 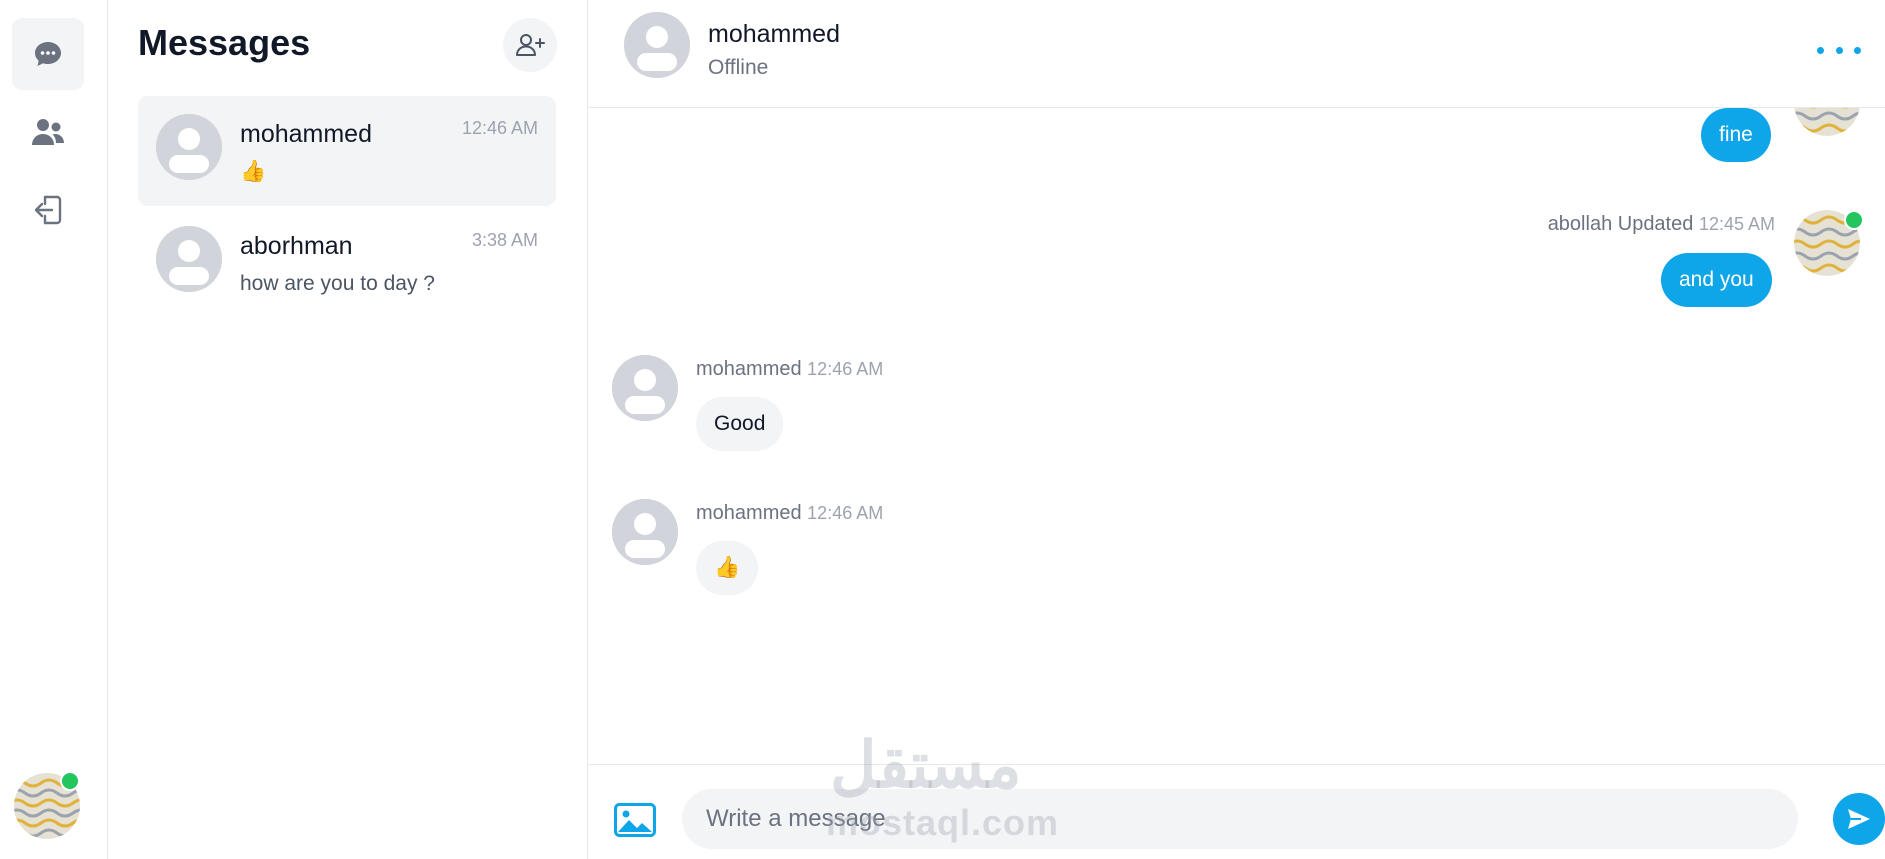 I want to click on chat-bubble-icon, so click(x=48, y=54).